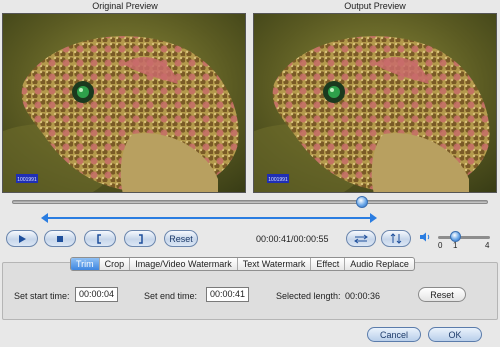 Image resolution: width=500 pixels, height=347 pixels. What do you see at coordinates (96, 294) in the screenshot?
I see `start-time-field: 00:00:04` at bounding box center [96, 294].